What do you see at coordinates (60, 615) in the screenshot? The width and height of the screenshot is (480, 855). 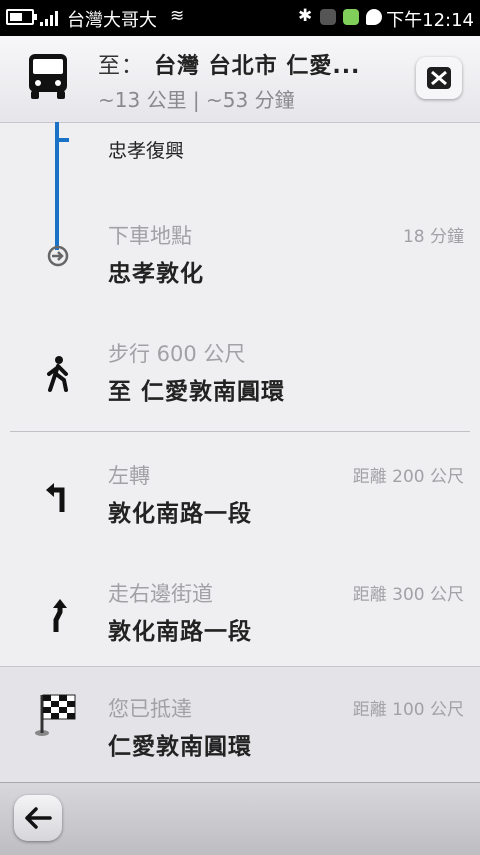 I see `keep-right-icon` at bounding box center [60, 615].